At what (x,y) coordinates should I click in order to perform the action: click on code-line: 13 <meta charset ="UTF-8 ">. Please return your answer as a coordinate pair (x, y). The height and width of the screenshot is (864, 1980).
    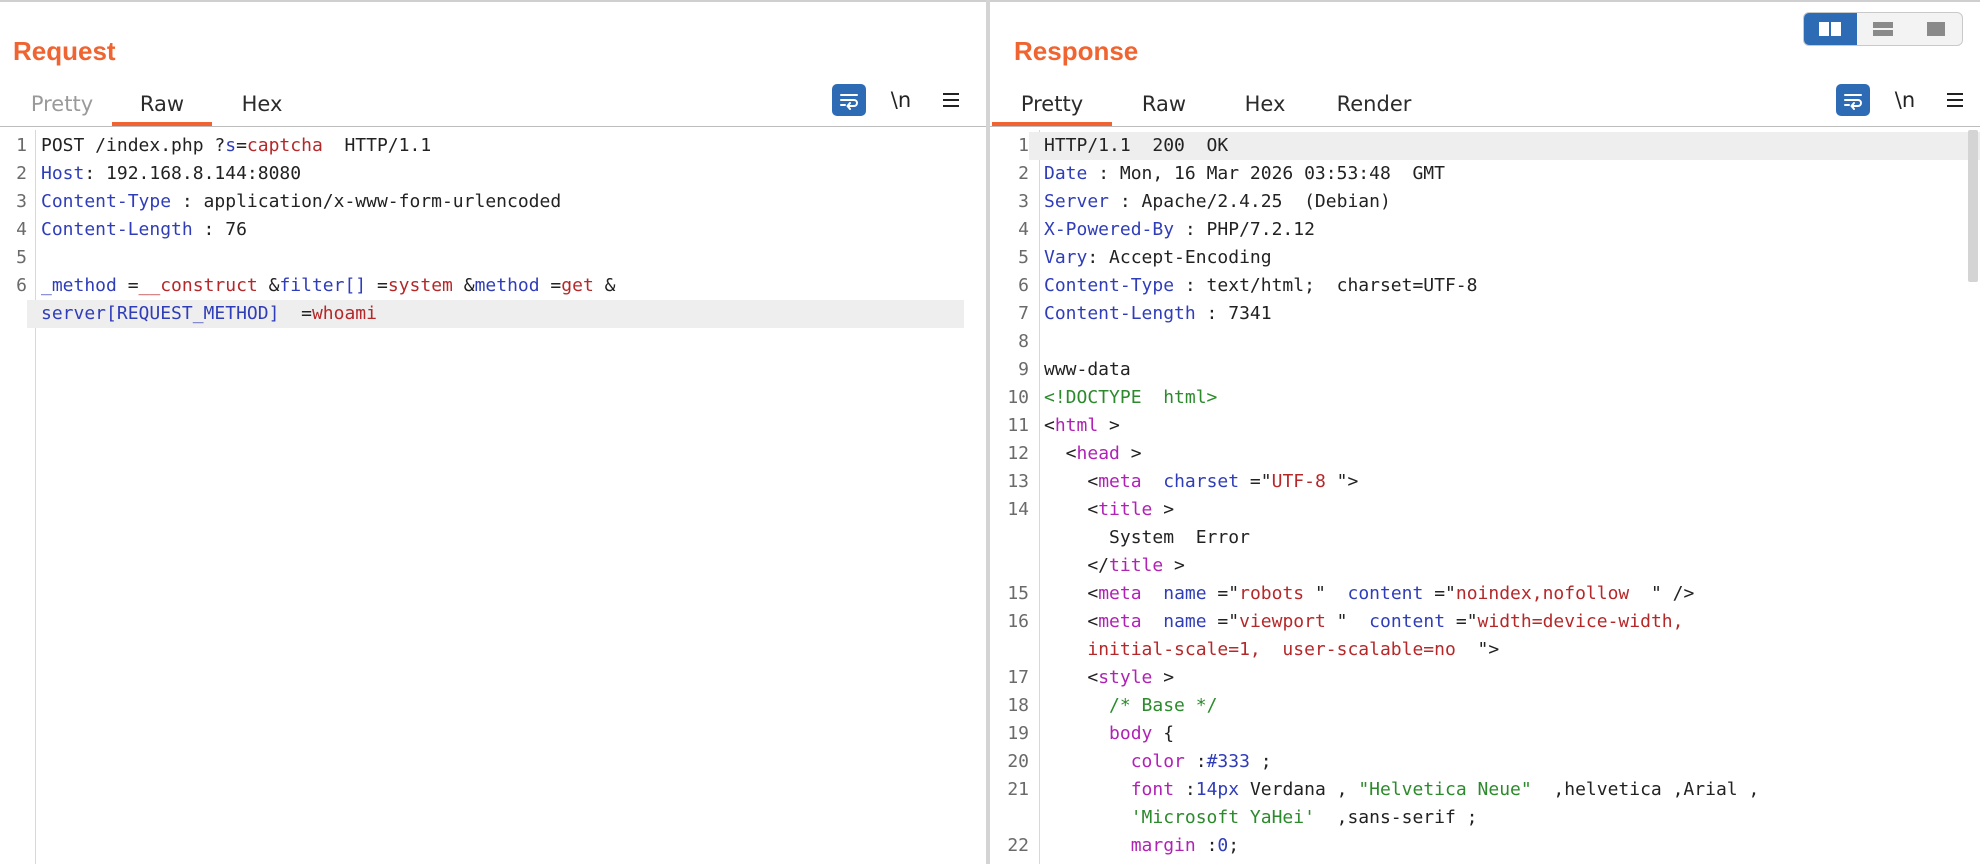
    Looking at the image, I should click on (1485, 482).